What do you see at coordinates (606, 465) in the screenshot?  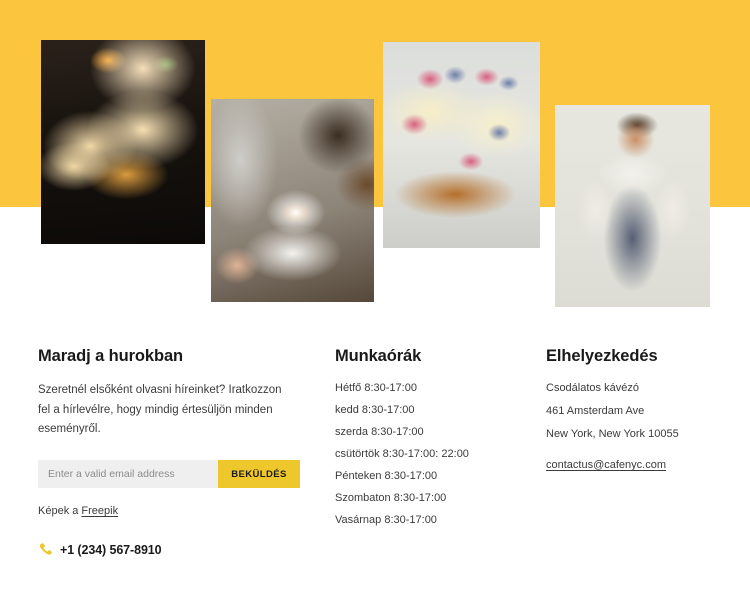 I see `contact-email-link: contactus@cafenyc.com` at bounding box center [606, 465].